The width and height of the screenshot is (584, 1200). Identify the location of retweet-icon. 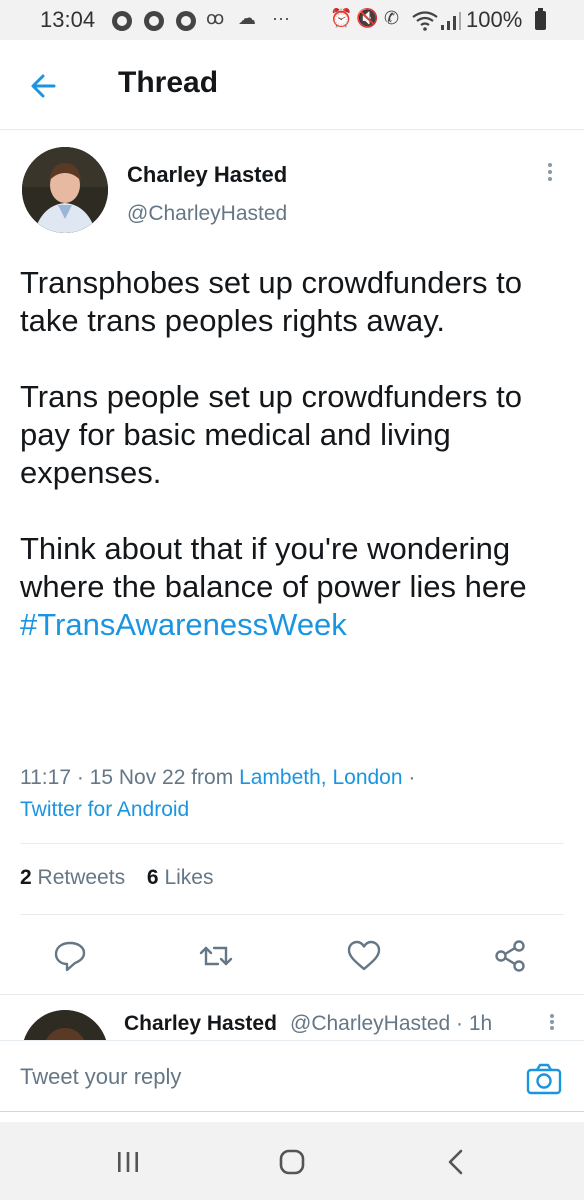
(216, 956).